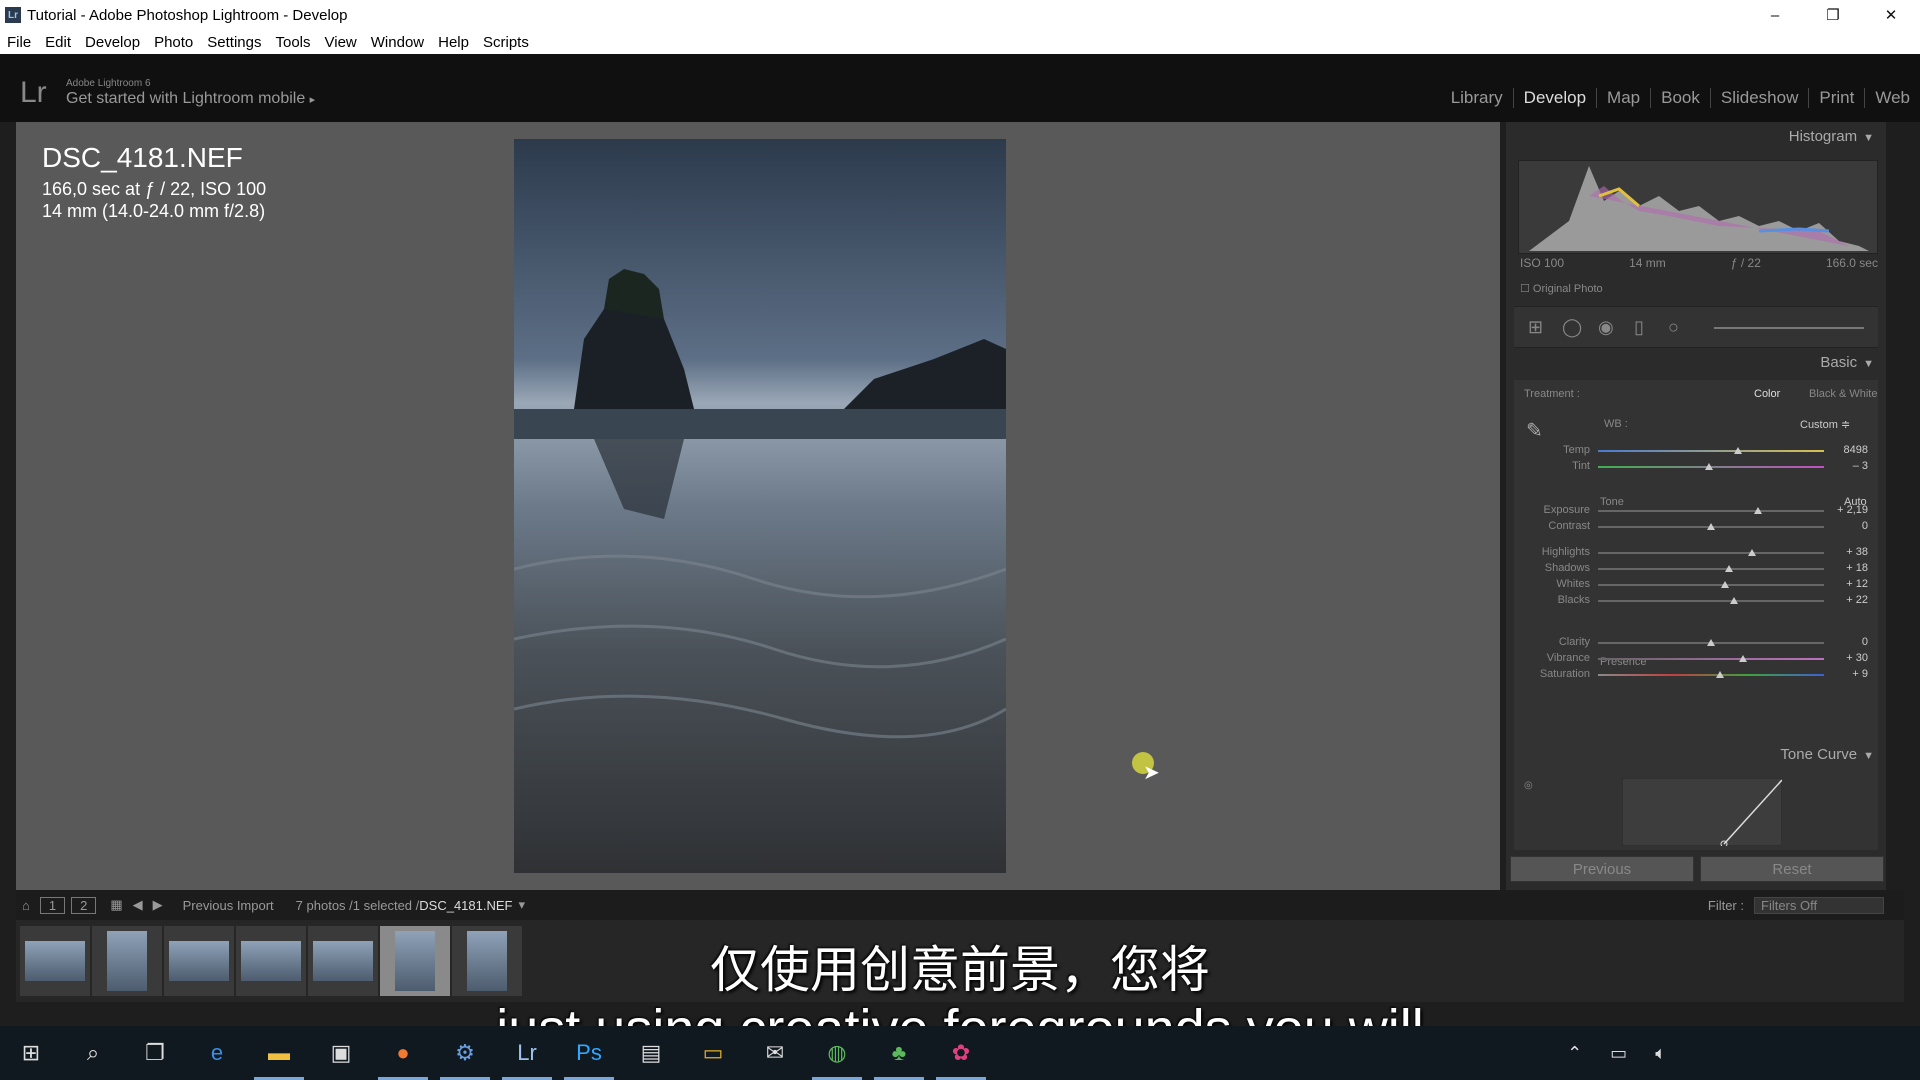 The height and width of the screenshot is (1080, 1920). What do you see at coordinates (1711, 569) in the screenshot?
I see `slider-track-shadows` at bounding box center [1711, 569].